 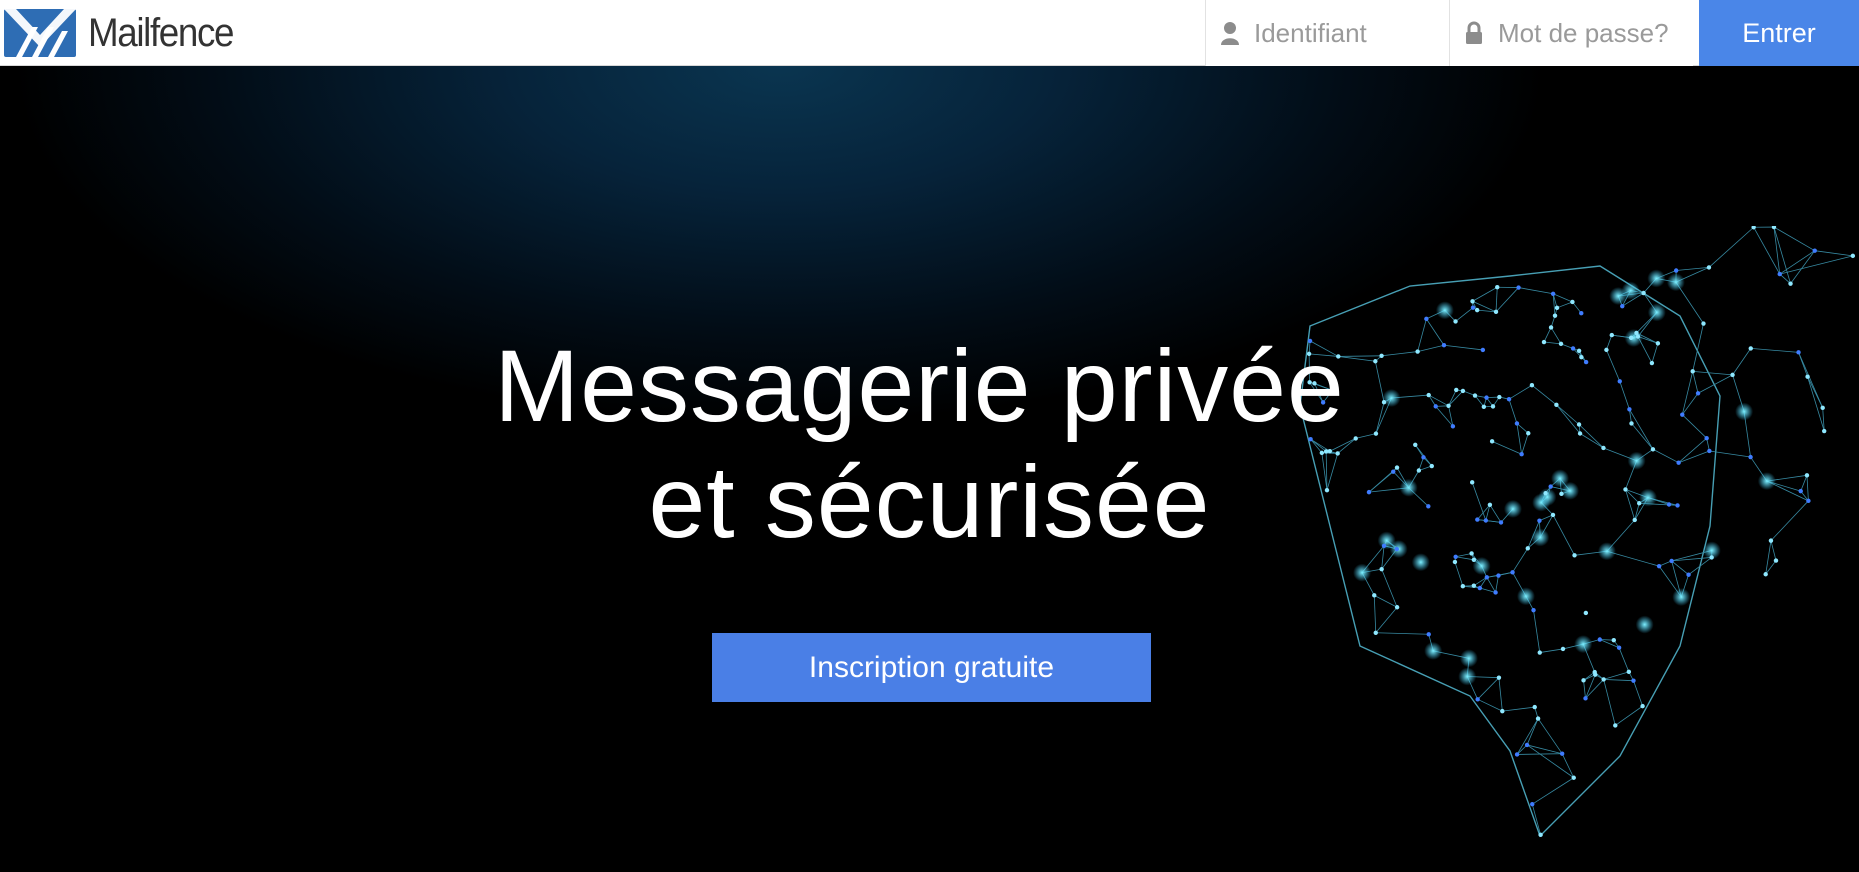 What do you see at coordinates (1349, 33) in the screenshot?
I see `username-input` at bounding box center [1349, 33].